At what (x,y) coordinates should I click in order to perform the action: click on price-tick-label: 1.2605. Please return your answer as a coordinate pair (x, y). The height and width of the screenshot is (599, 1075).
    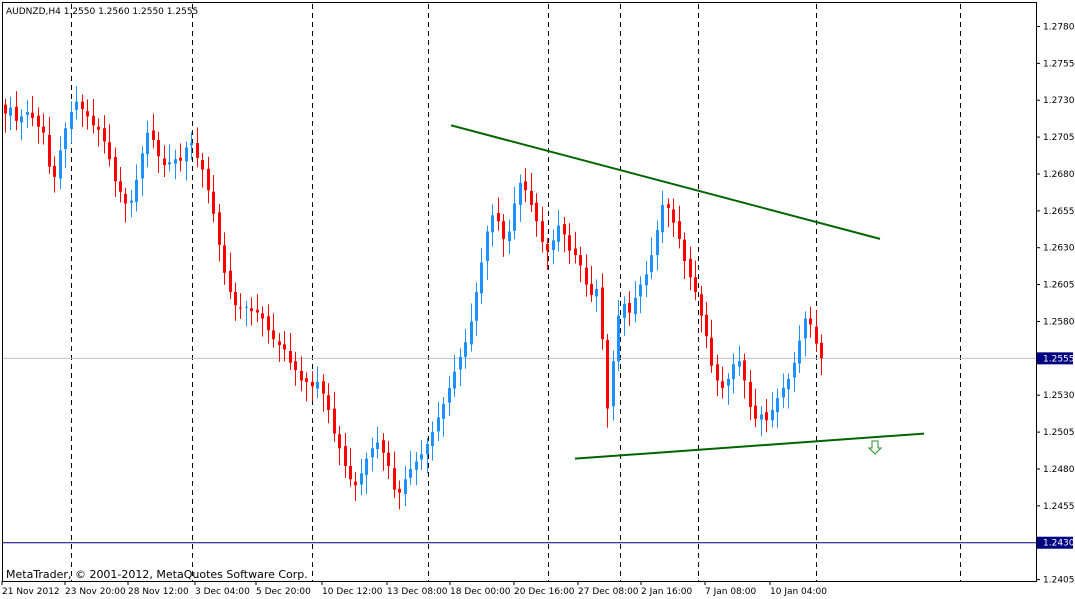
    Looking at the image, I should click on (1059, 286).